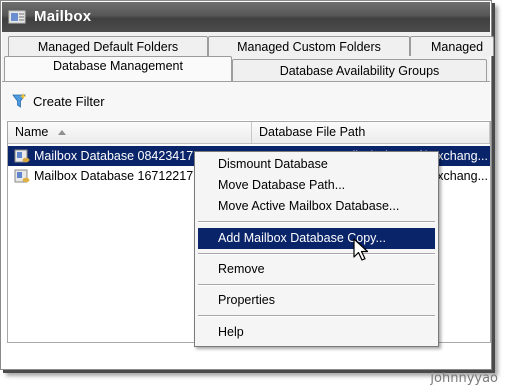  I want to click on create-filter-label: Create Filter, so click(69, 101).